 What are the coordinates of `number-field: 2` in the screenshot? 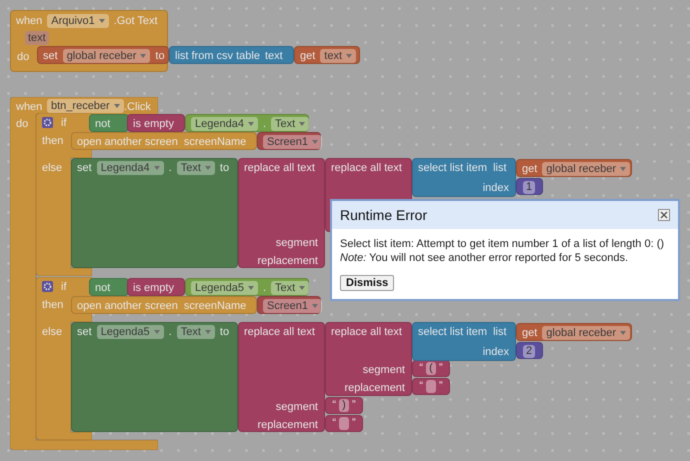 It's located at (529, 351).